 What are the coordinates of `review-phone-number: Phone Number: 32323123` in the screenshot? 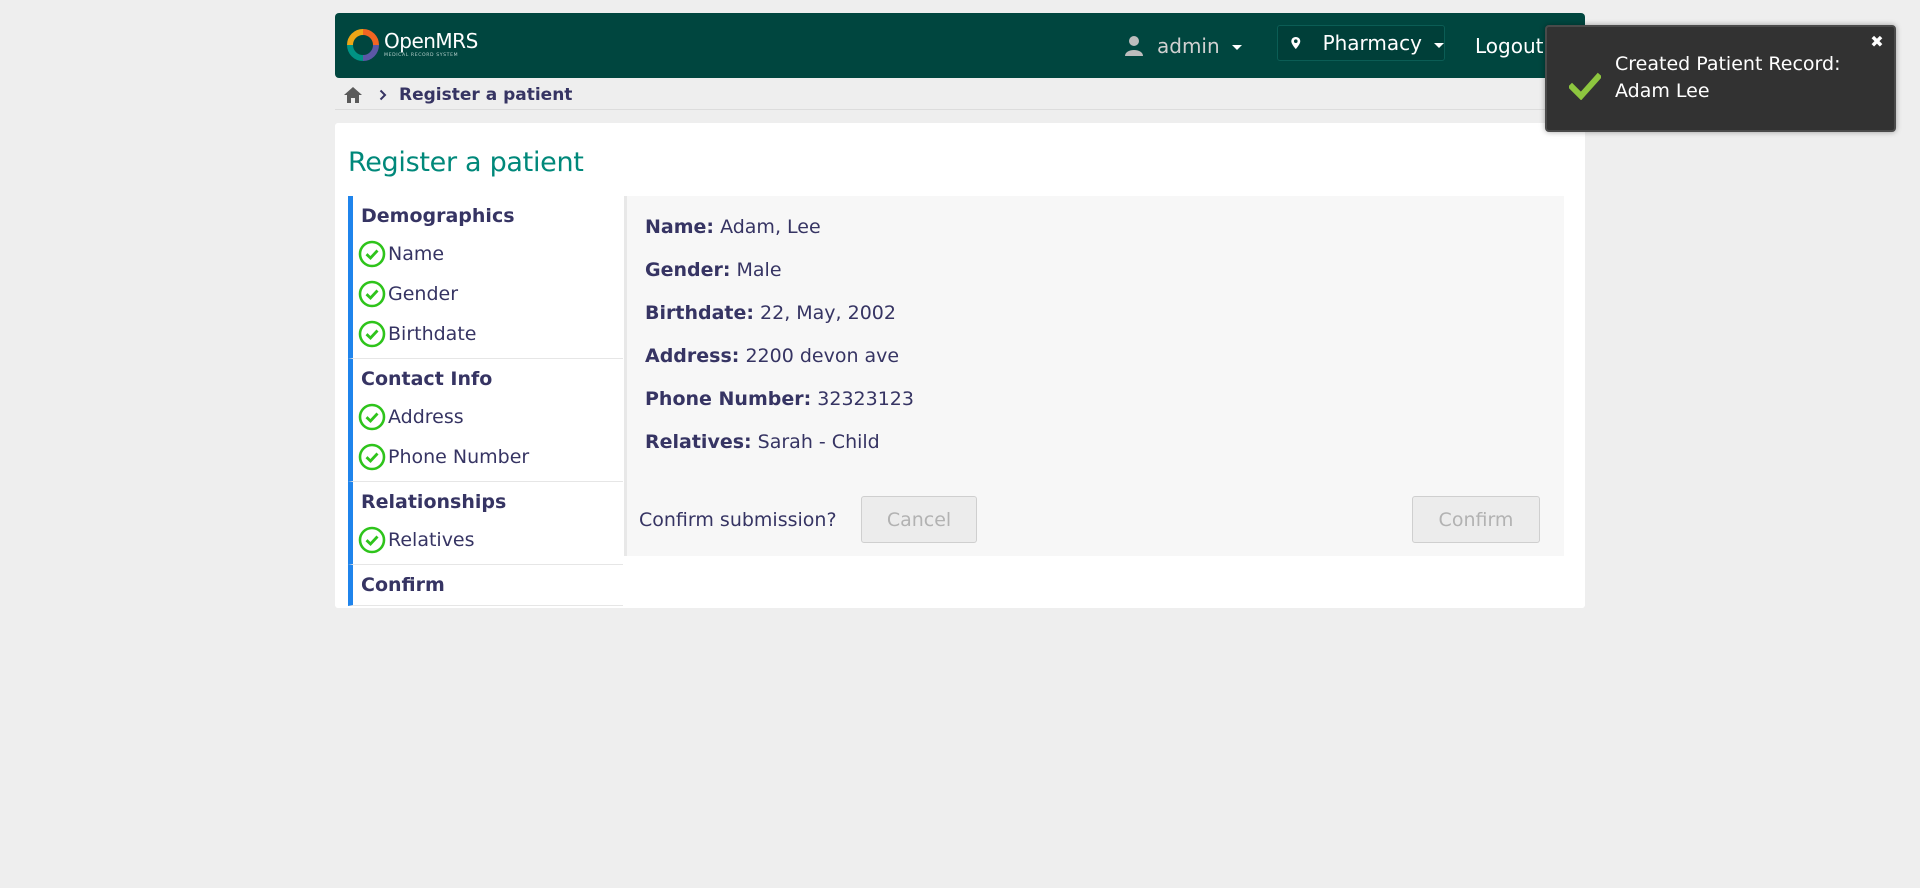 It's located at (779, 407).